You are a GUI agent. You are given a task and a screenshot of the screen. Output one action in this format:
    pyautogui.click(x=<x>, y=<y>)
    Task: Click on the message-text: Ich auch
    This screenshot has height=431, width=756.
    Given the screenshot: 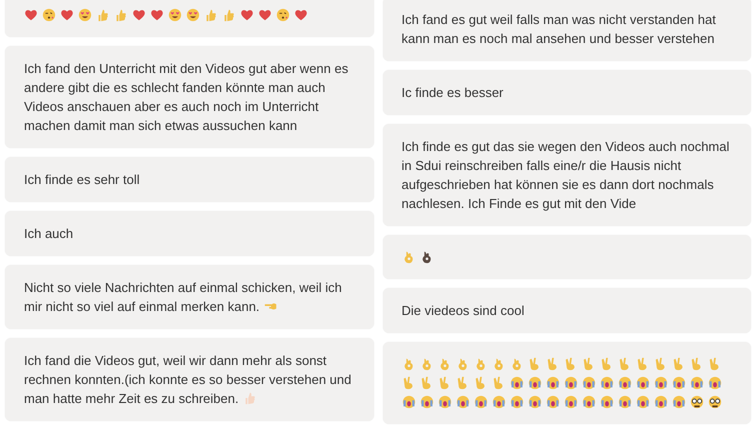 What is the action you would take?
    pyautogui.click(x=49, y=234)
    